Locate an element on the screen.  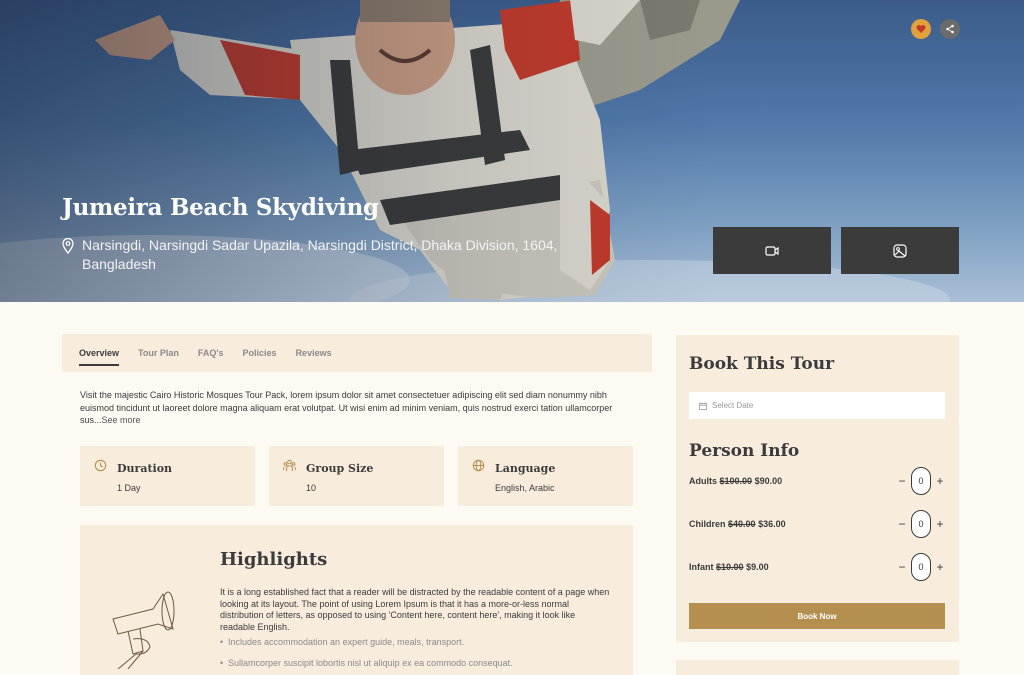
heart-icon is located at coordinates (921, 29).